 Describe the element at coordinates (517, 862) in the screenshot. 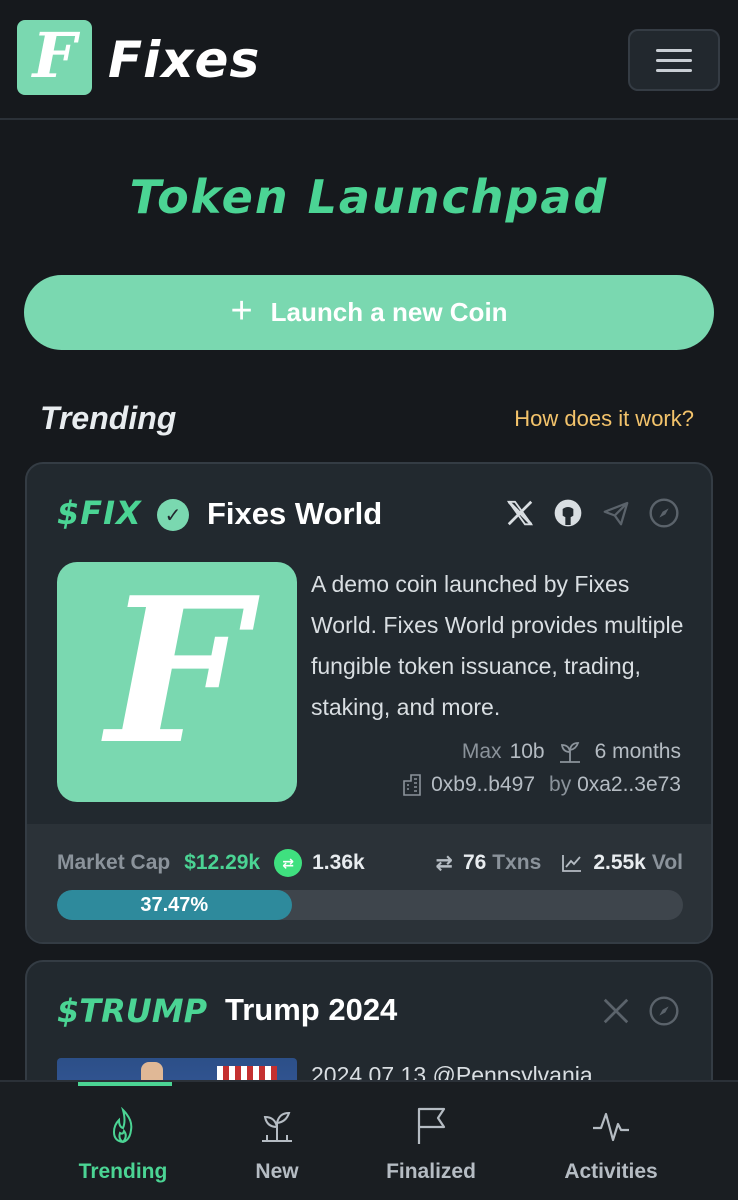

I see `txns-label: Txns` at that location.